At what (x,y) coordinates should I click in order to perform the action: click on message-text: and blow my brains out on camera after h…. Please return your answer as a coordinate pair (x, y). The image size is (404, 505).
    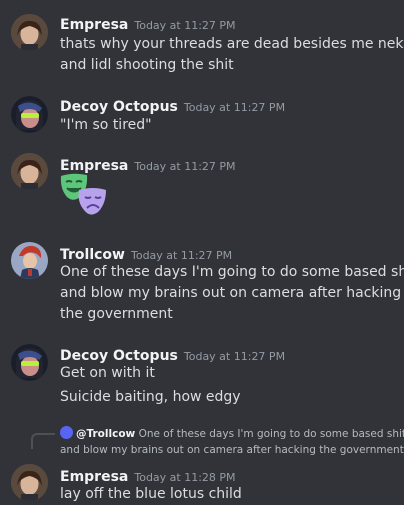
    Looking at the image, I should click on (231, 293).